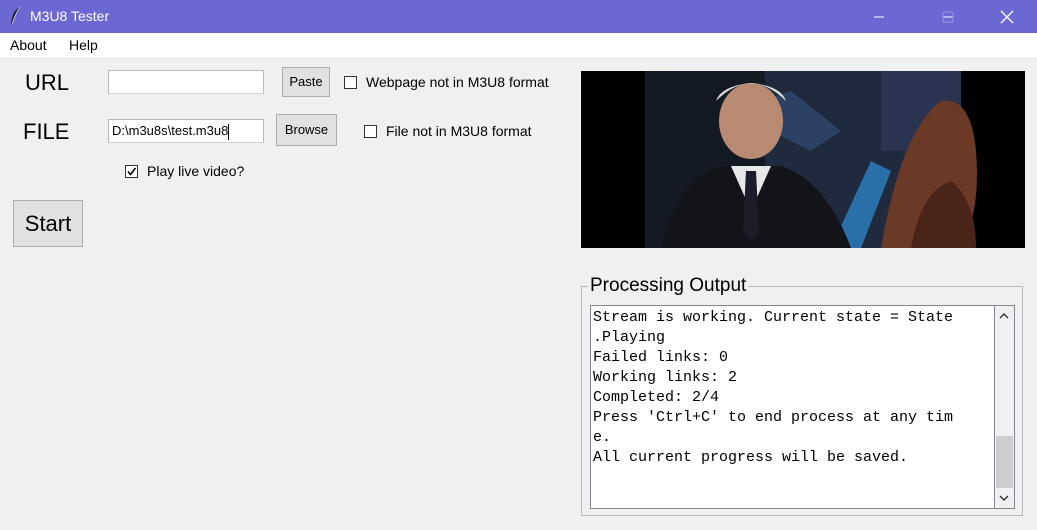 This screenshot has height=530, width=1037. I want to click on output-line: Completed: 2/4, so click(656, 397).